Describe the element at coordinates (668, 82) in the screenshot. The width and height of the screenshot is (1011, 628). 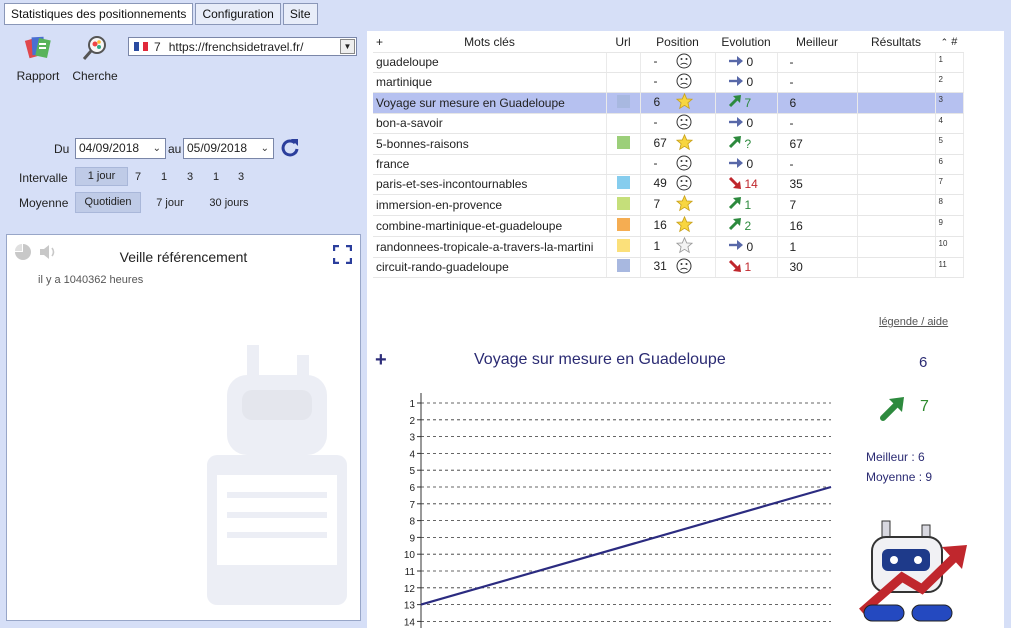
I see `table-row: martinique - 0 - 2` at that location.